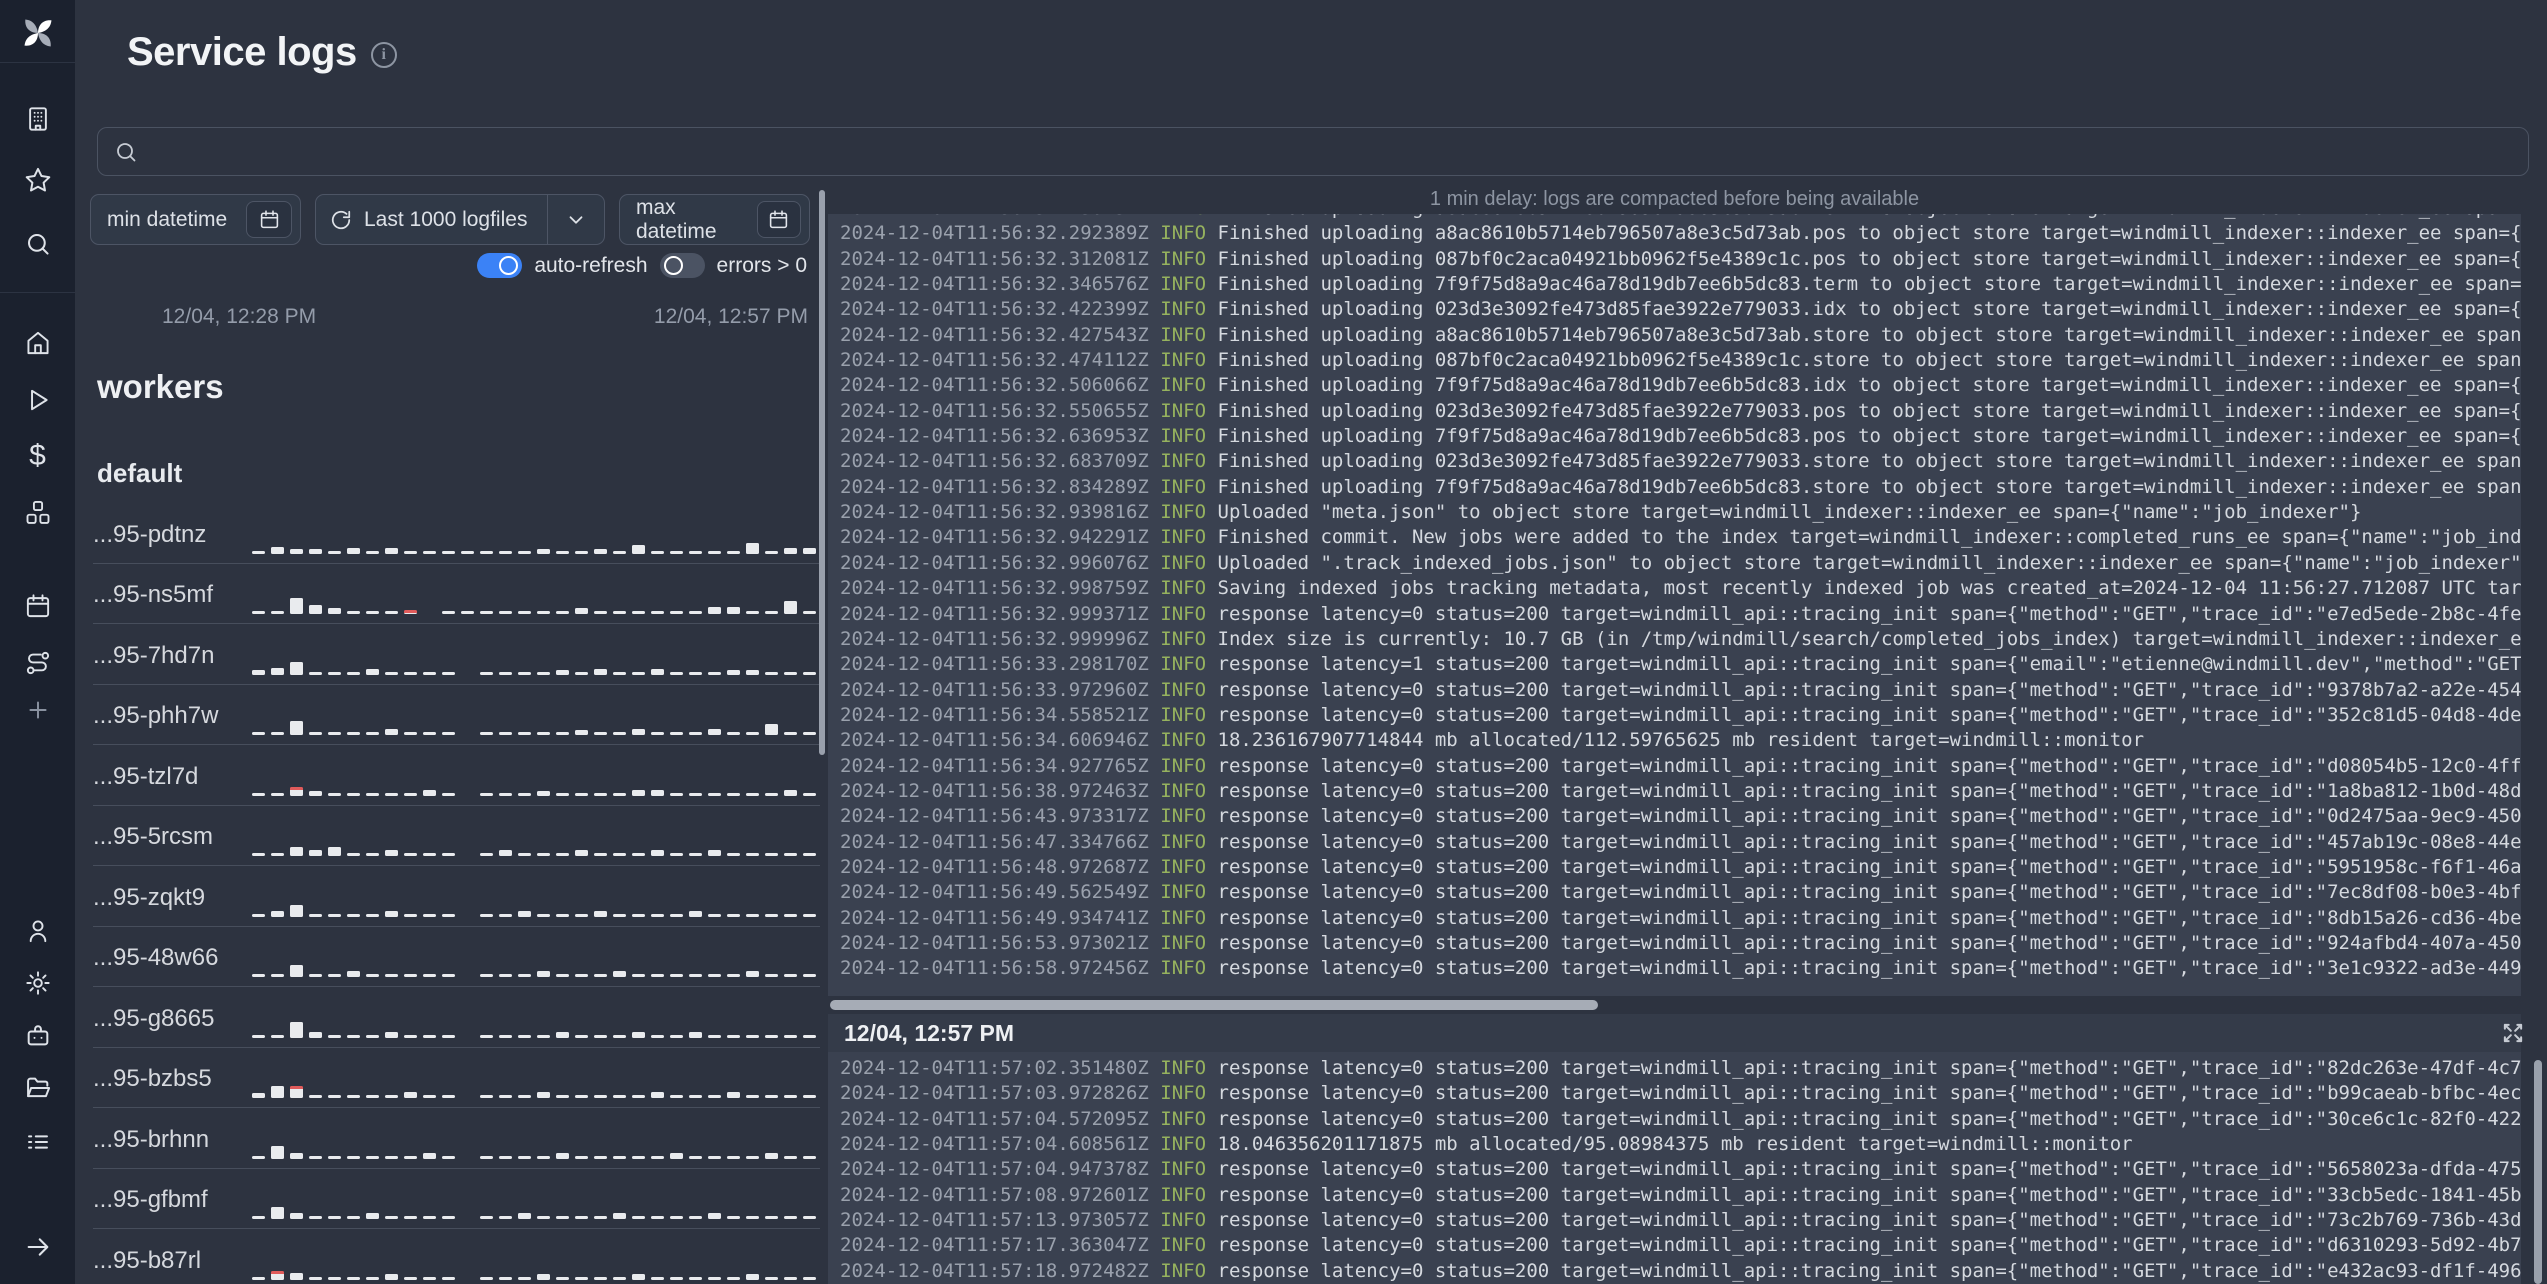 The image size is (2547, 1284). Describe the element at coordinates (38, 710) in the screenshot. I see `add-plus-icon` at that location.